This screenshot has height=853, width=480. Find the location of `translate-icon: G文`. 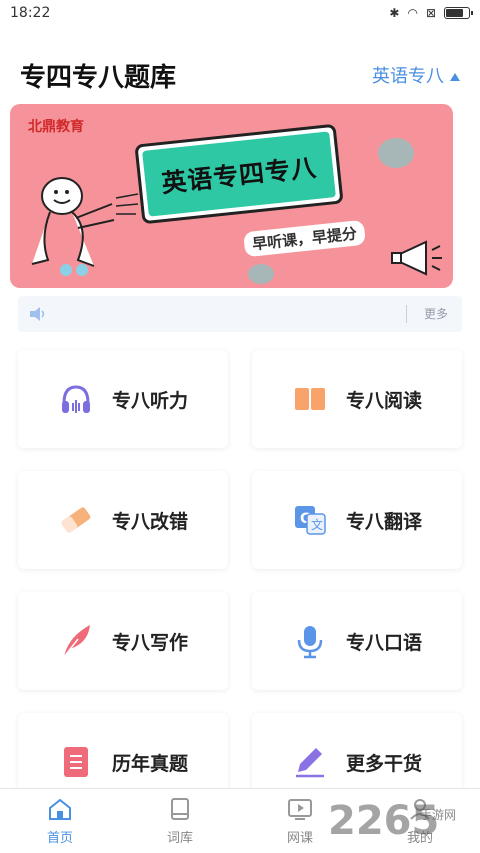

translate-icon: G文 is located at coordinates (310, 520).